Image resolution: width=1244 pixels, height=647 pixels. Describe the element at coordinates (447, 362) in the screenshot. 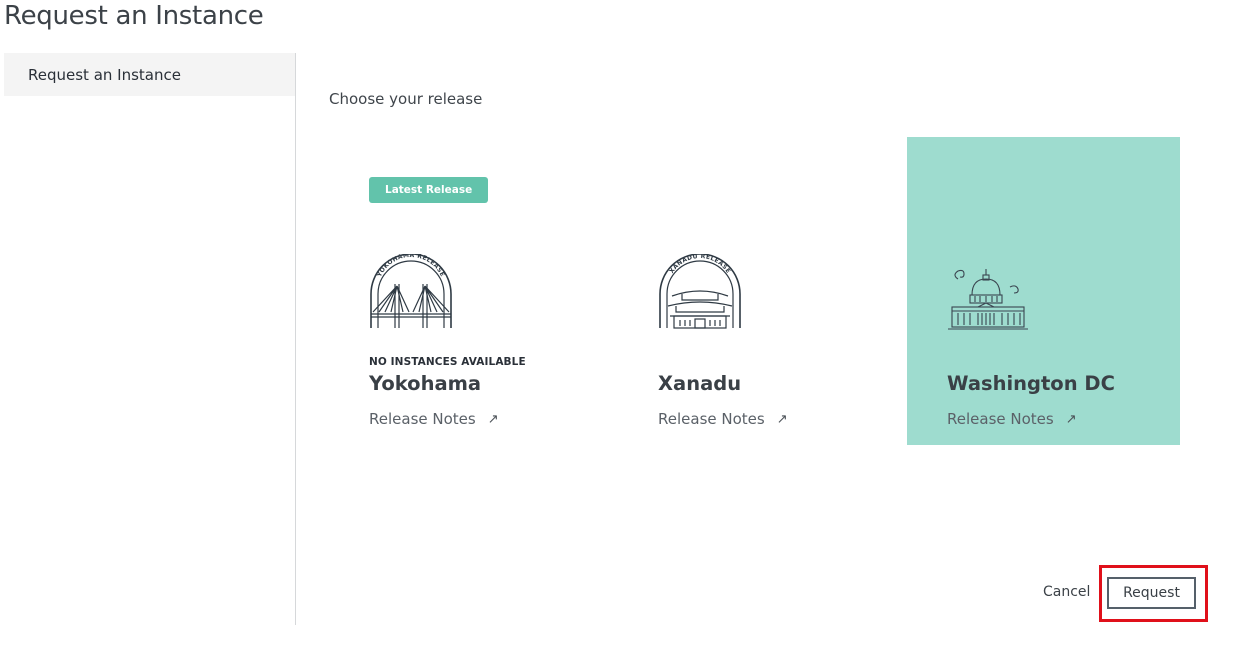

I see `availability-status: NO INSTANCES AVAILABLE` at that location.